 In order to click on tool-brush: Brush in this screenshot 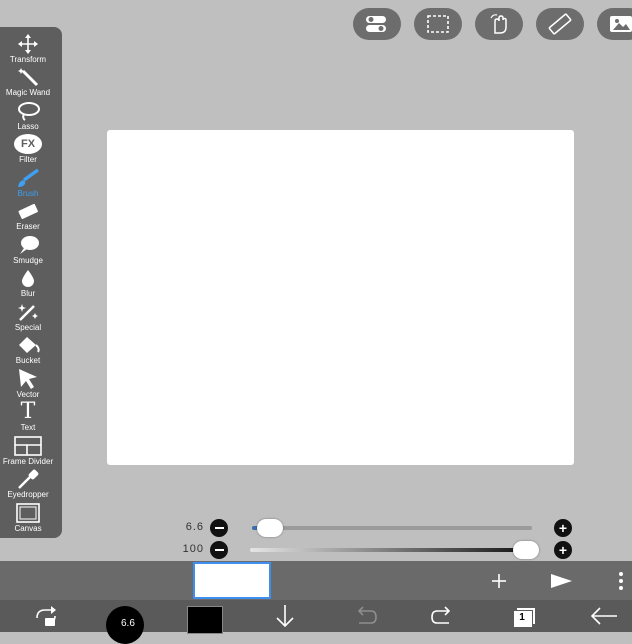, I will do `click(28, 183)`.